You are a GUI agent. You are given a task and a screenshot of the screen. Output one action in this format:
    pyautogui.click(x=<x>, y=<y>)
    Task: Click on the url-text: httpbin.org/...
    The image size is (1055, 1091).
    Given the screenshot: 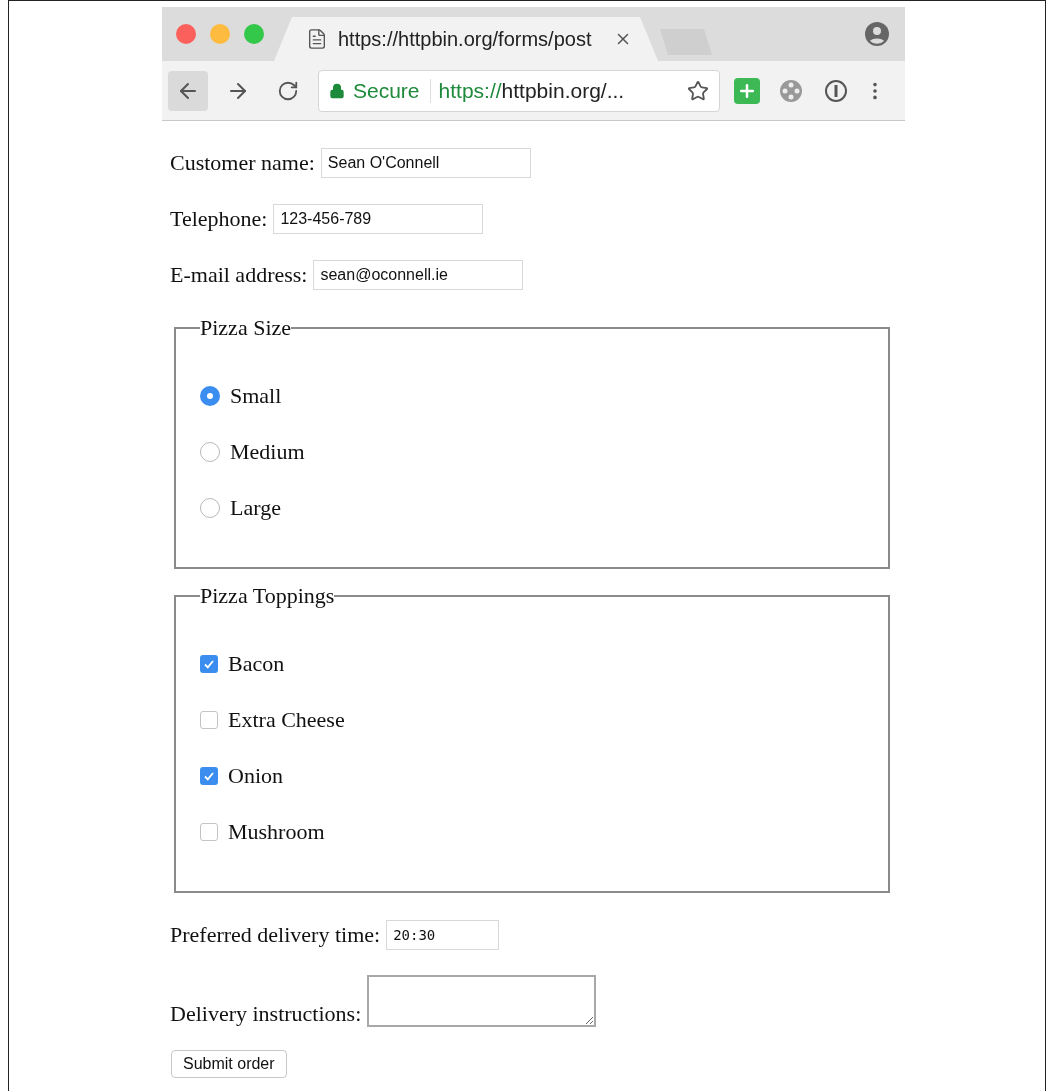 What is the action you would take?
    pyautogui.click(x=563, y=90)
    